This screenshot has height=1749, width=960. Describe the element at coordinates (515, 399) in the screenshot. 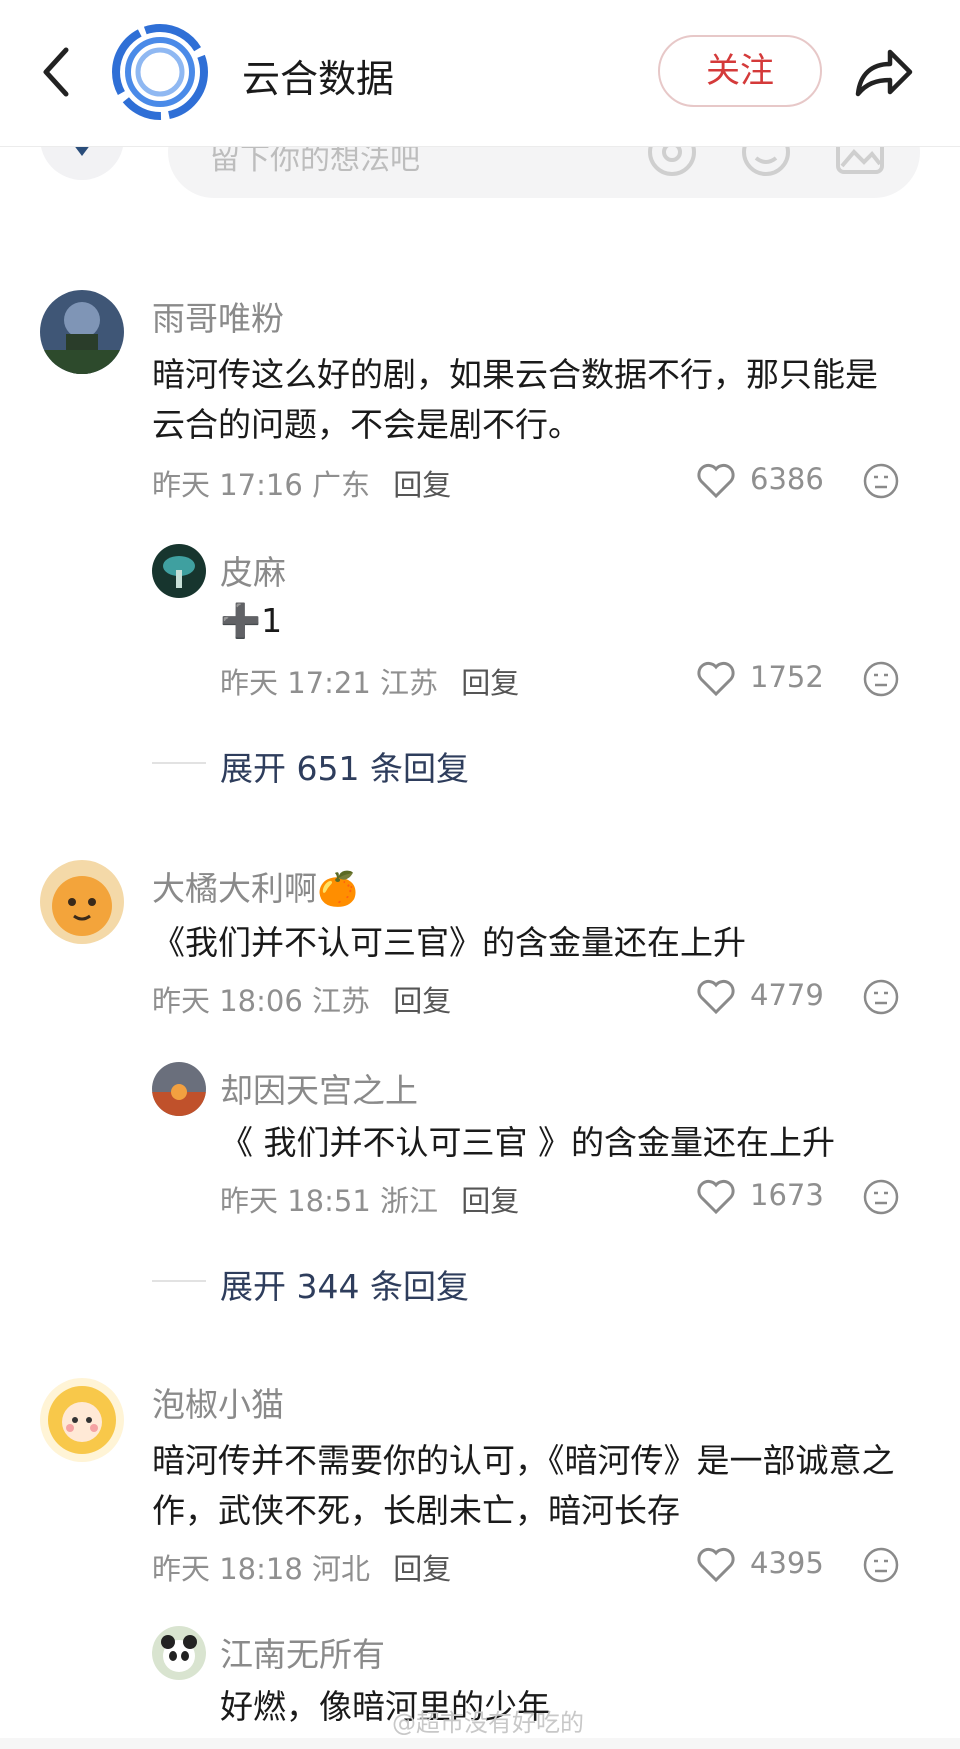

I see `comment-text: 暗河传这么好的剧，如果云合数据不行，那只能是云合的问题，不会是剧不行。` at that location.